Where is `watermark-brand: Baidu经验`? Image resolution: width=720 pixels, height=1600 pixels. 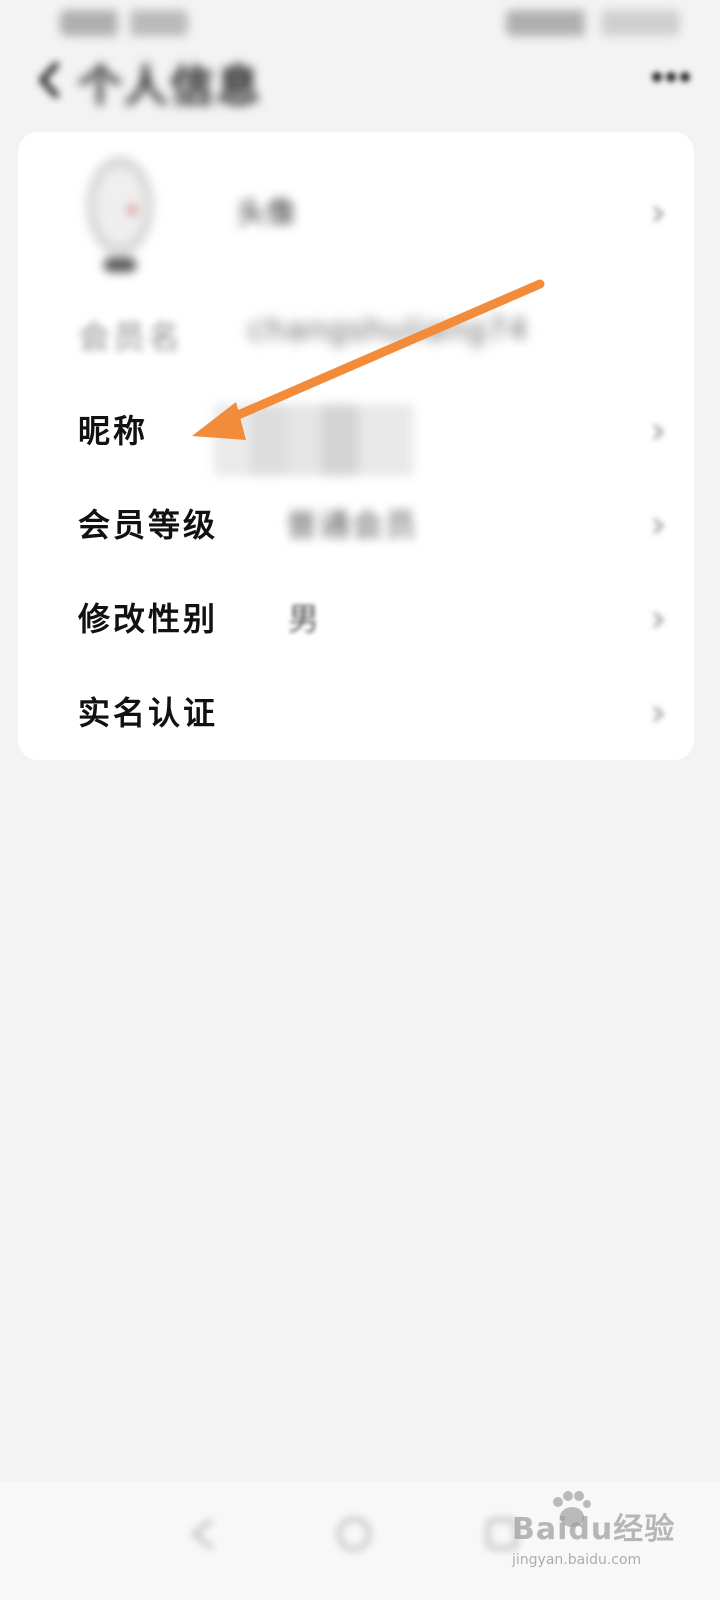 watermark-brand: Baidu经验 is located at coordinates (594, 1529).